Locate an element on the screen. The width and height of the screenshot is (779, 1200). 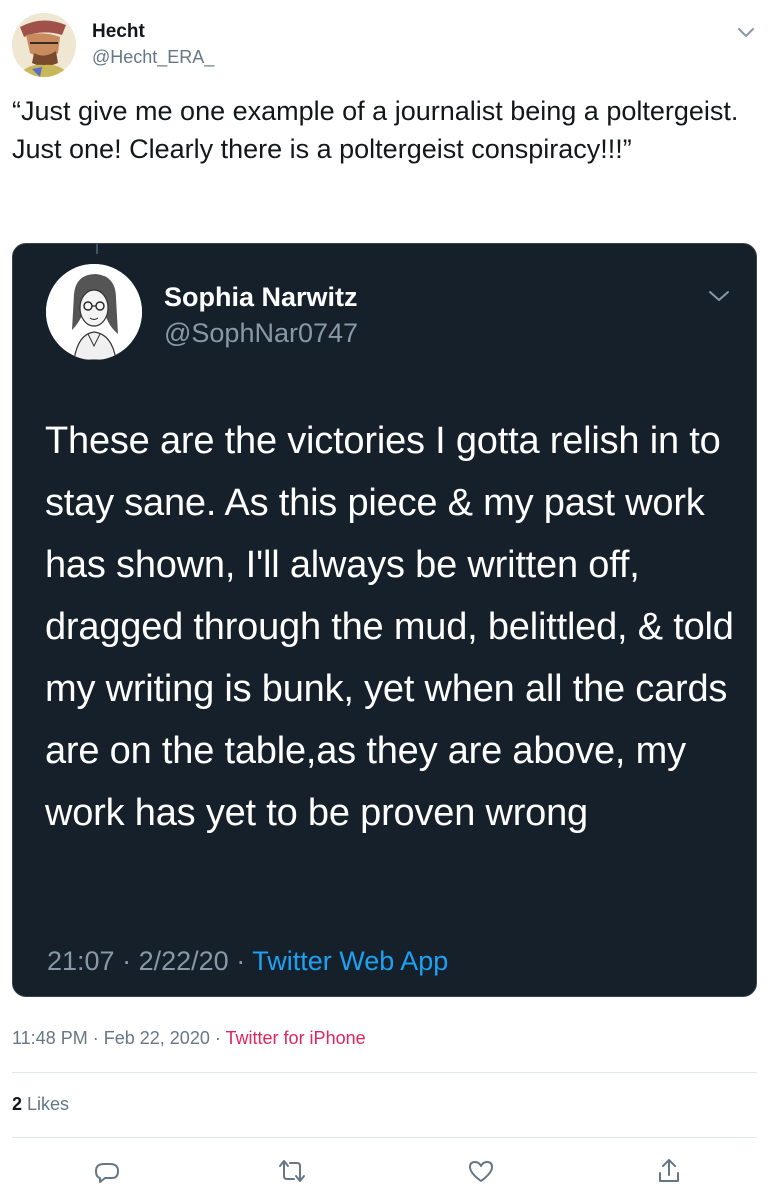
tweet-date: Feb 22, 2020 is located at coordinates (157, 1038).